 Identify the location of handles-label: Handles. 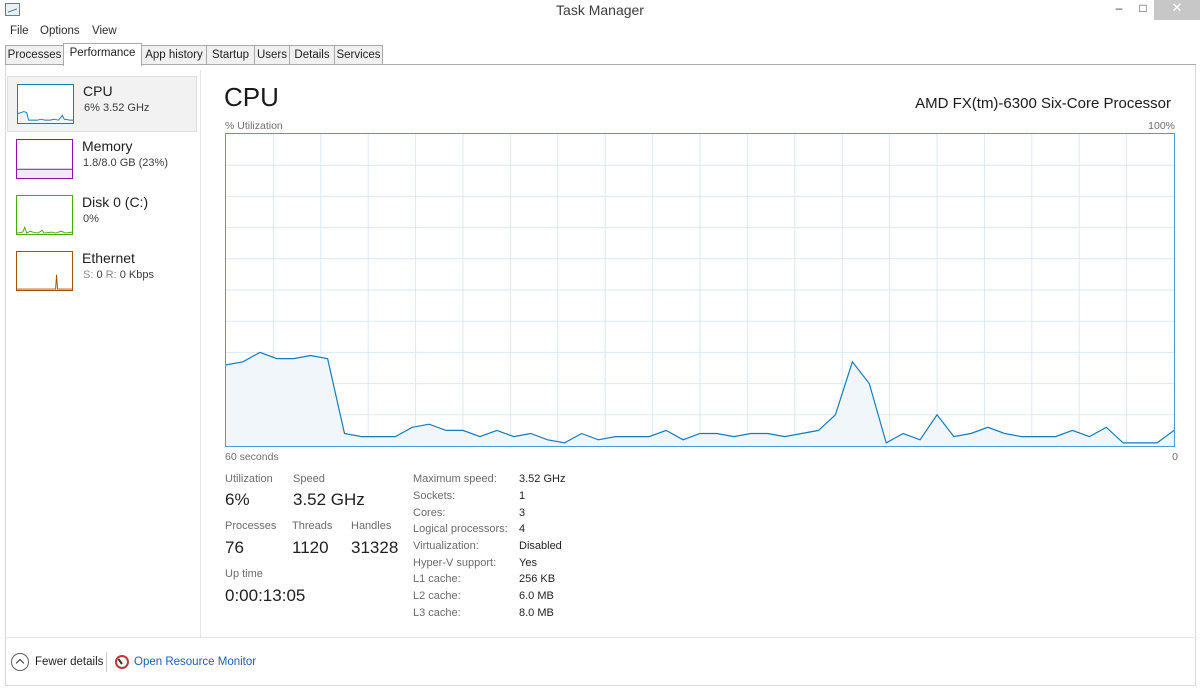
(371, 526).